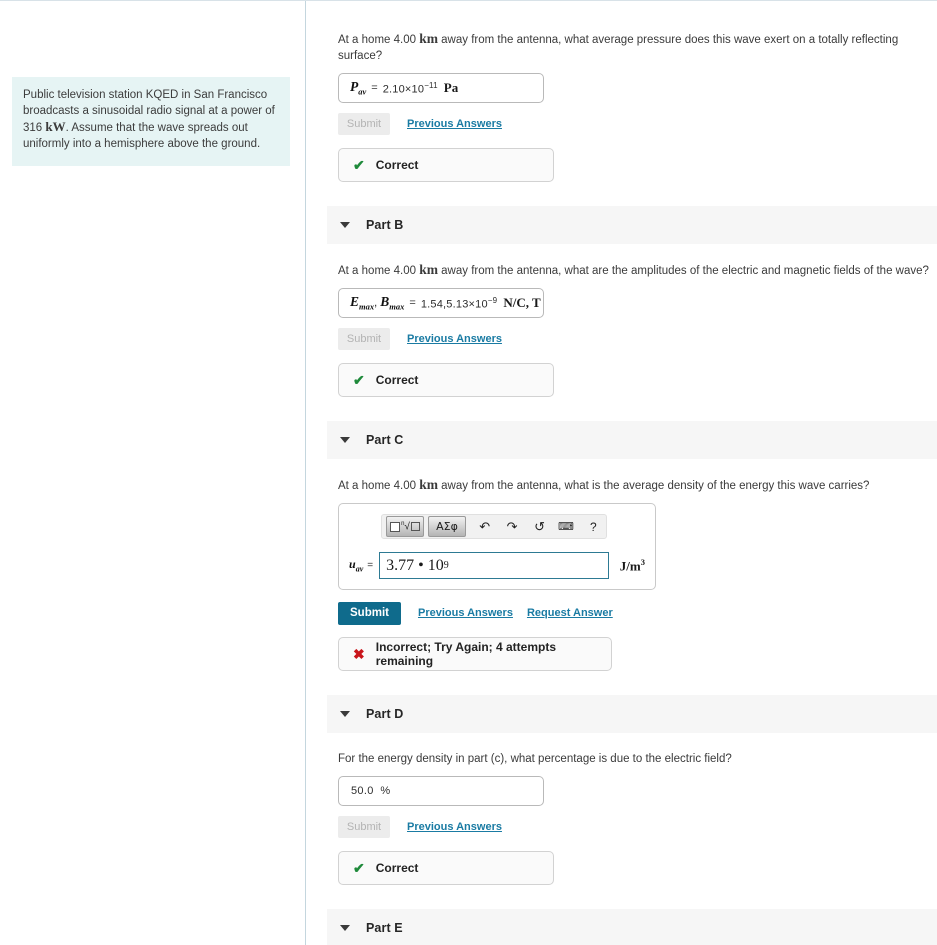  What do you see at coordinates (451, 87) in the screenshot?
I see `part-a-answer-unit: Pa` at bounding box center [451, 87].